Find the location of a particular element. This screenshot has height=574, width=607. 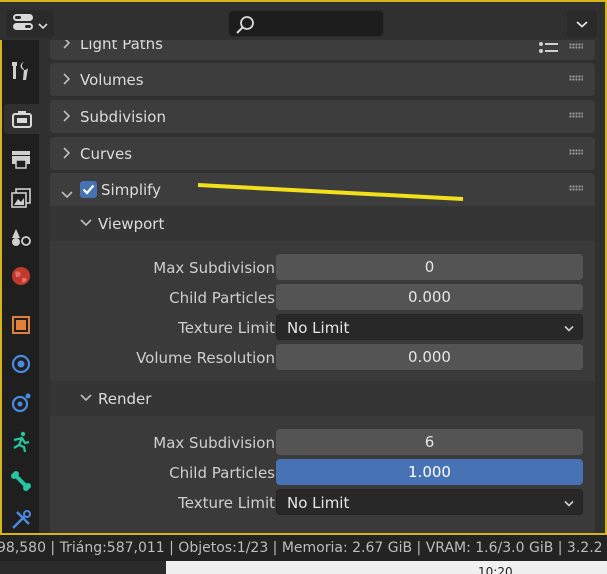

particles-icon is located at coordinates (21, 403).